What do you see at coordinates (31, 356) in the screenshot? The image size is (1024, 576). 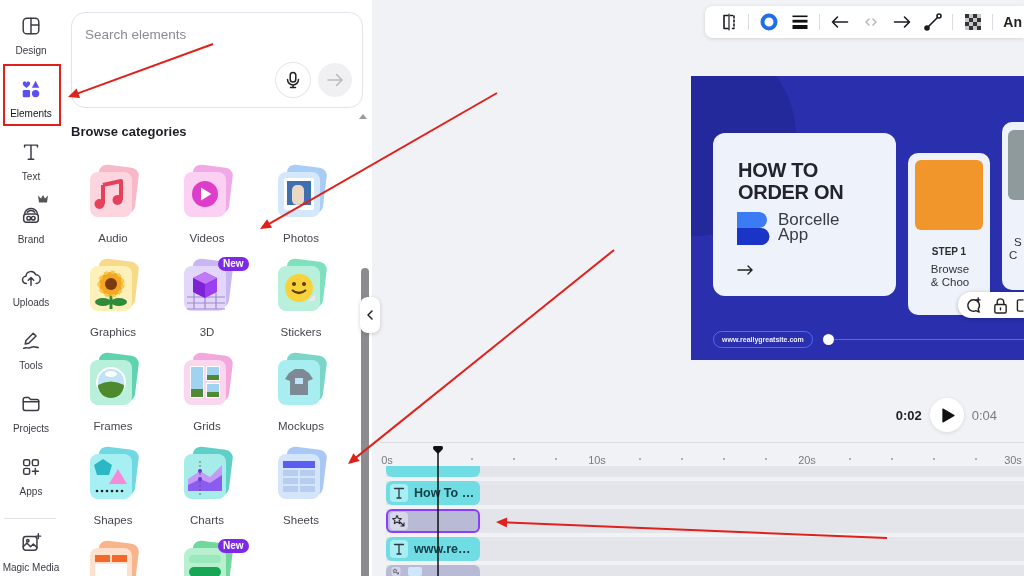 I see `sidebar-item: Tools` at bounding box center [31, 356].